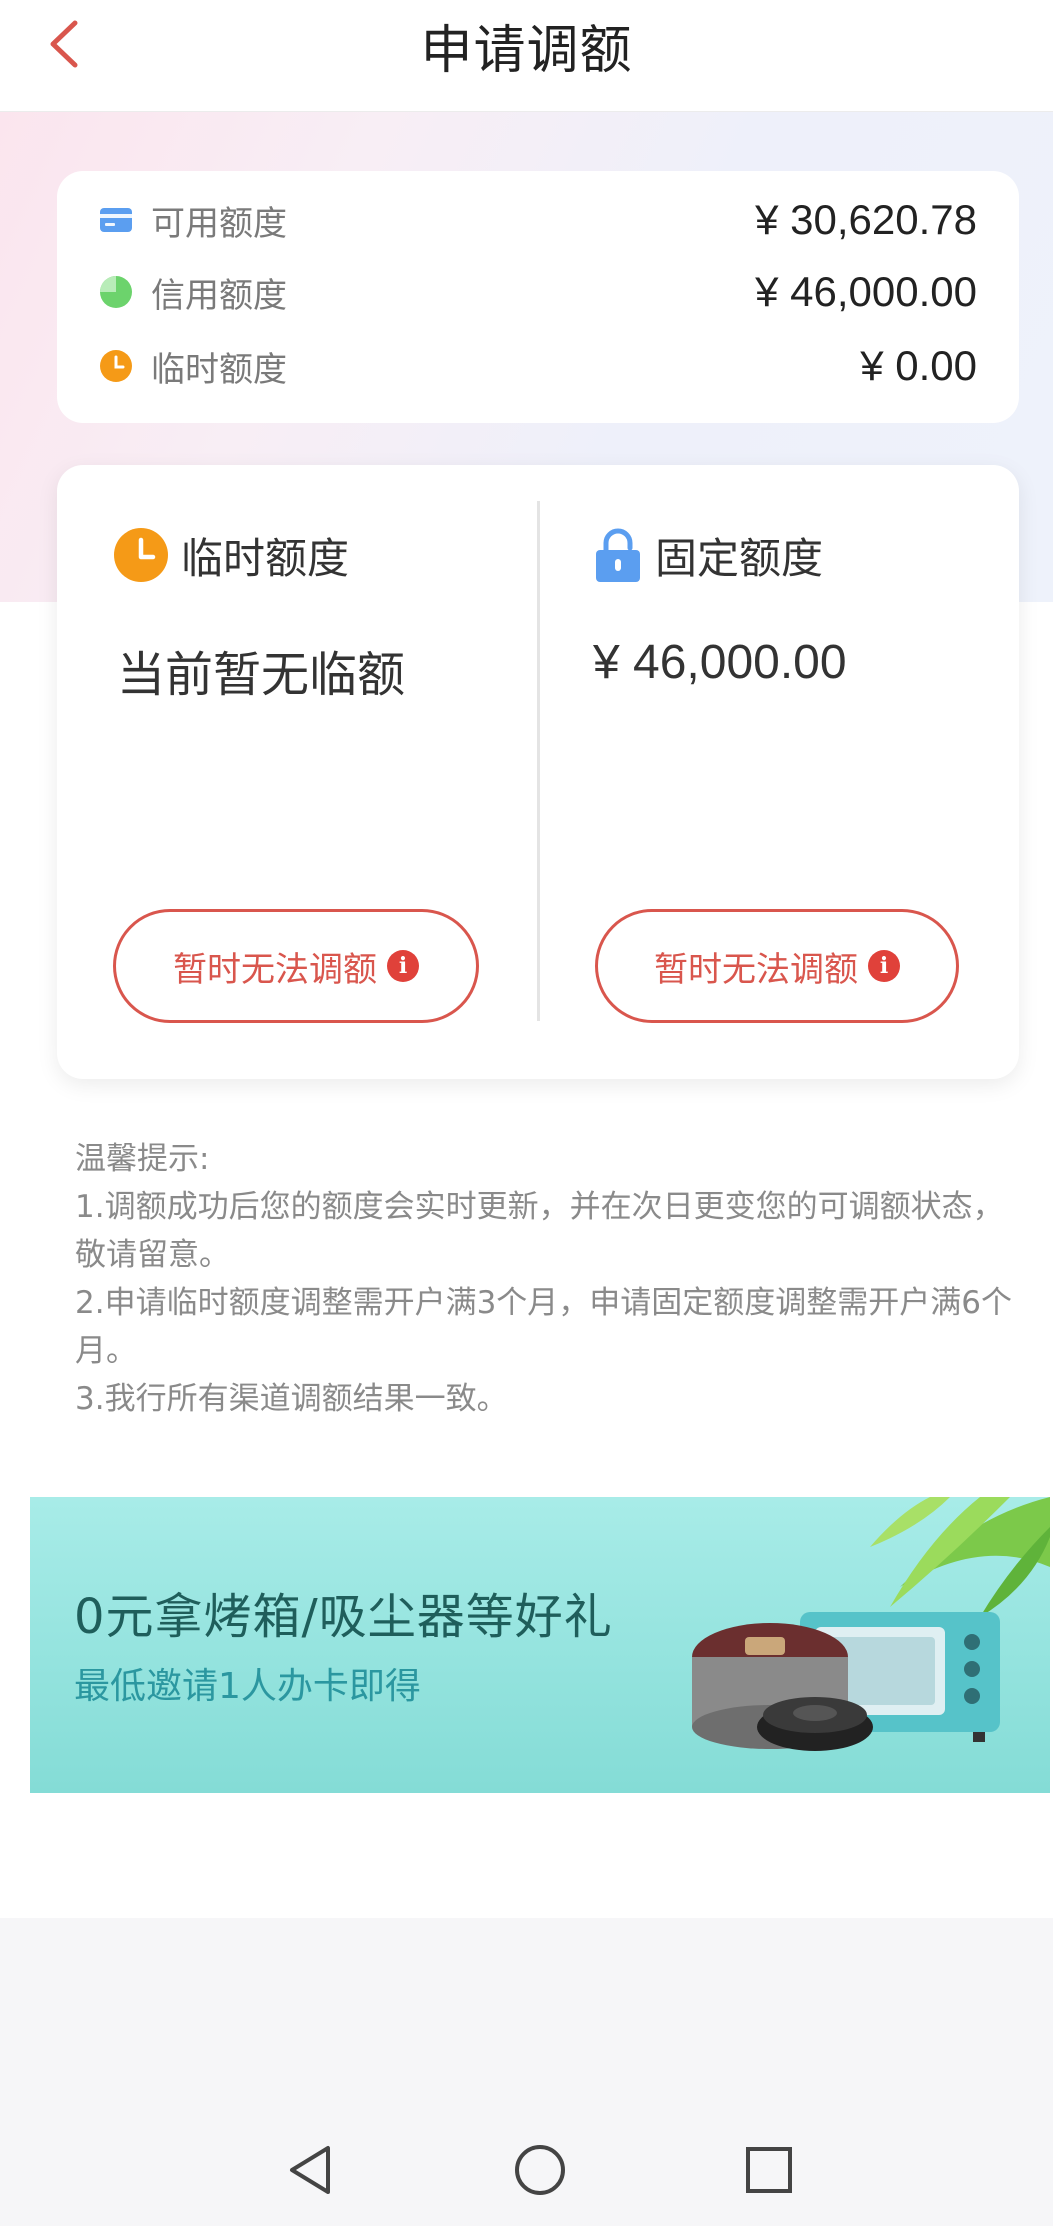 The height and width of the screenshot is (2226, 1053). I want to click on temp-limit-title: 临时额度, so click(265, 558).